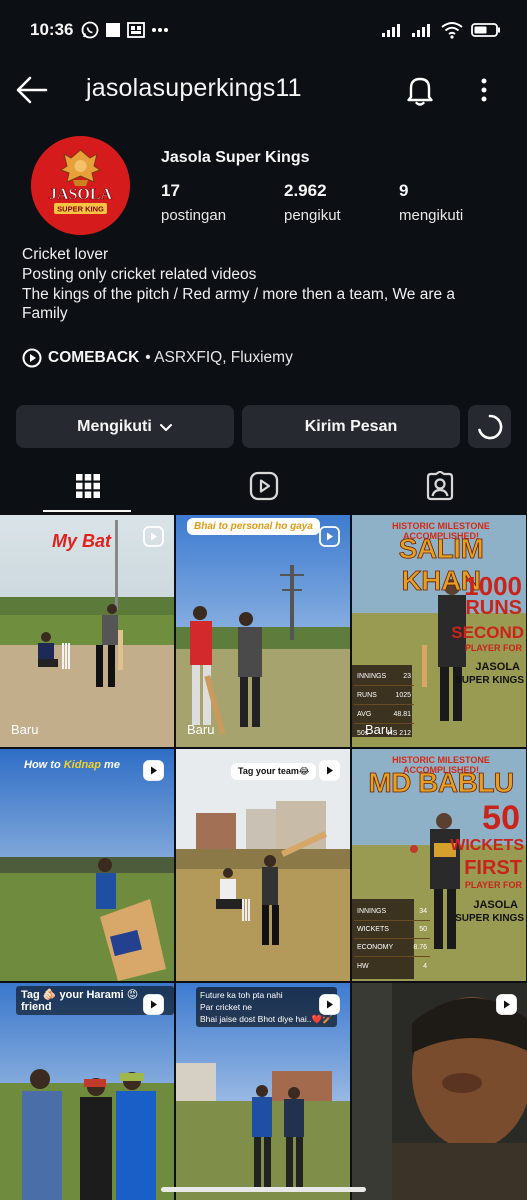 This screenshot has height=1200, width=527. Describe the element at coordinates (235, 157) in the screenshot. I see `profile-display-name: Jasola Super Kings` at that location.